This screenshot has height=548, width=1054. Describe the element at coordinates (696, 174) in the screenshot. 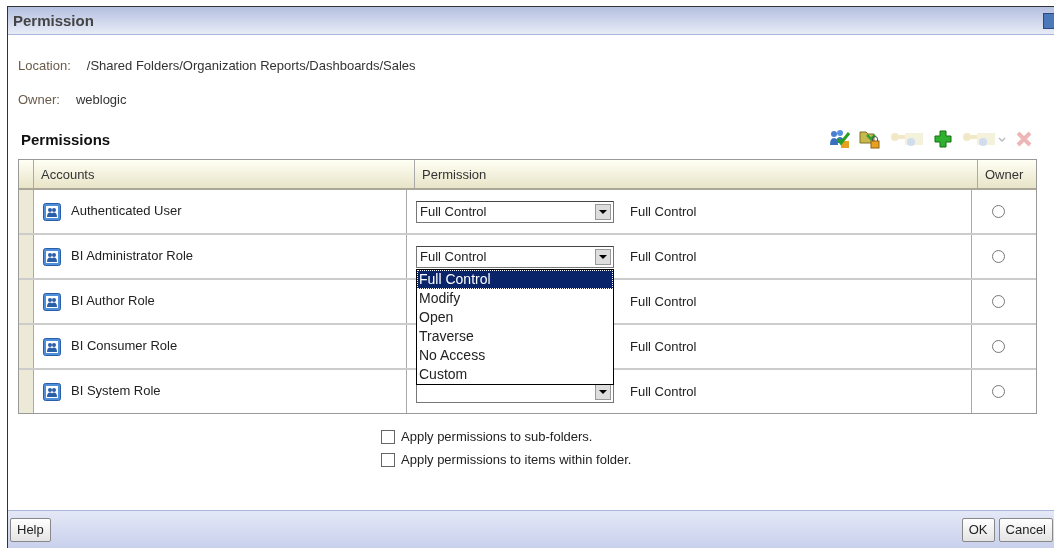

I see `column-header: Permission` at that location.